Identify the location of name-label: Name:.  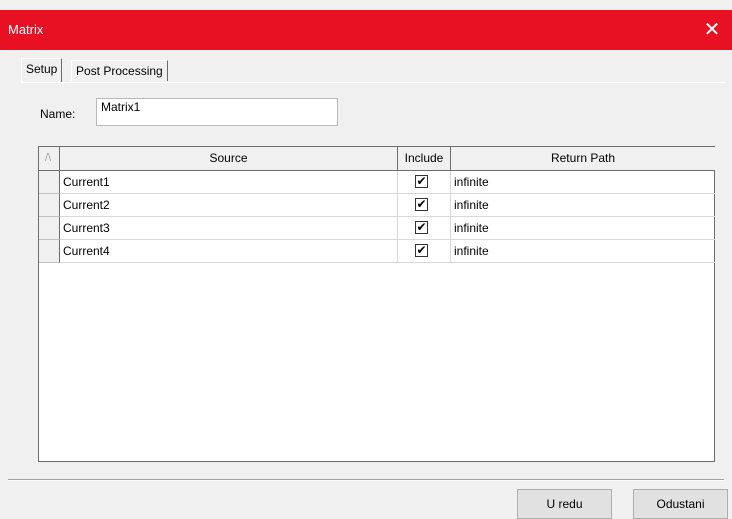
(58, 114).